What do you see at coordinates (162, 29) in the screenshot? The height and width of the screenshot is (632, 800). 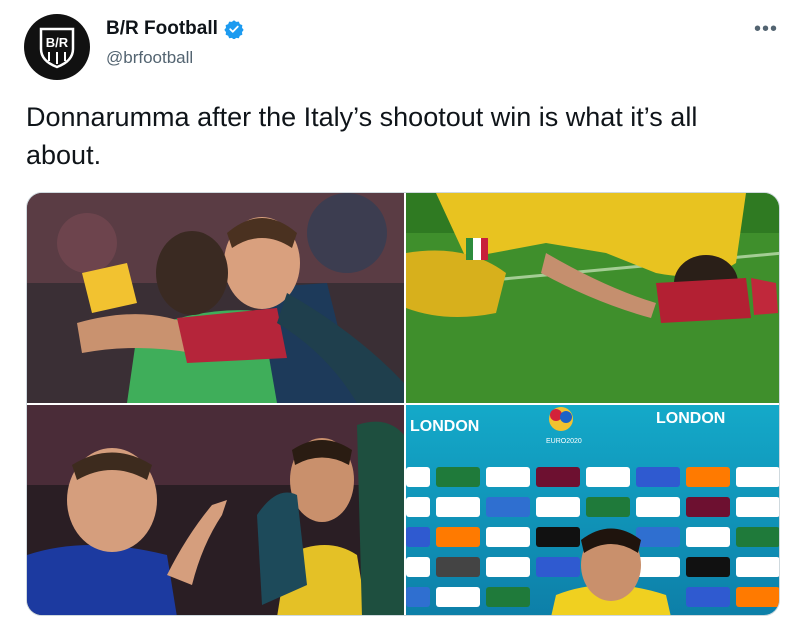 I see `display-name: B/R Football` at bounding box center [162, 29].